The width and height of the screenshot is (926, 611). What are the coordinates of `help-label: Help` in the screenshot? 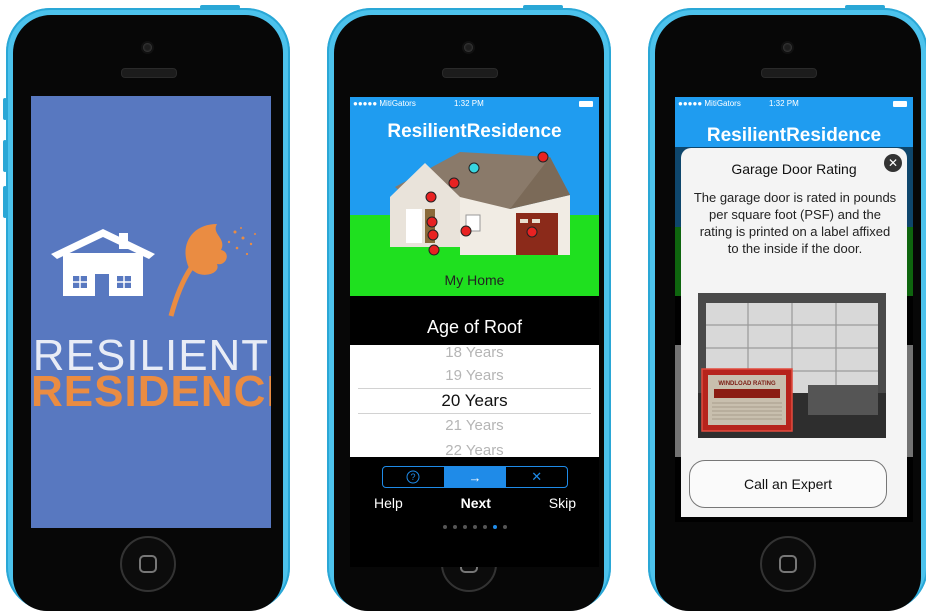 It's located at (388, 503).